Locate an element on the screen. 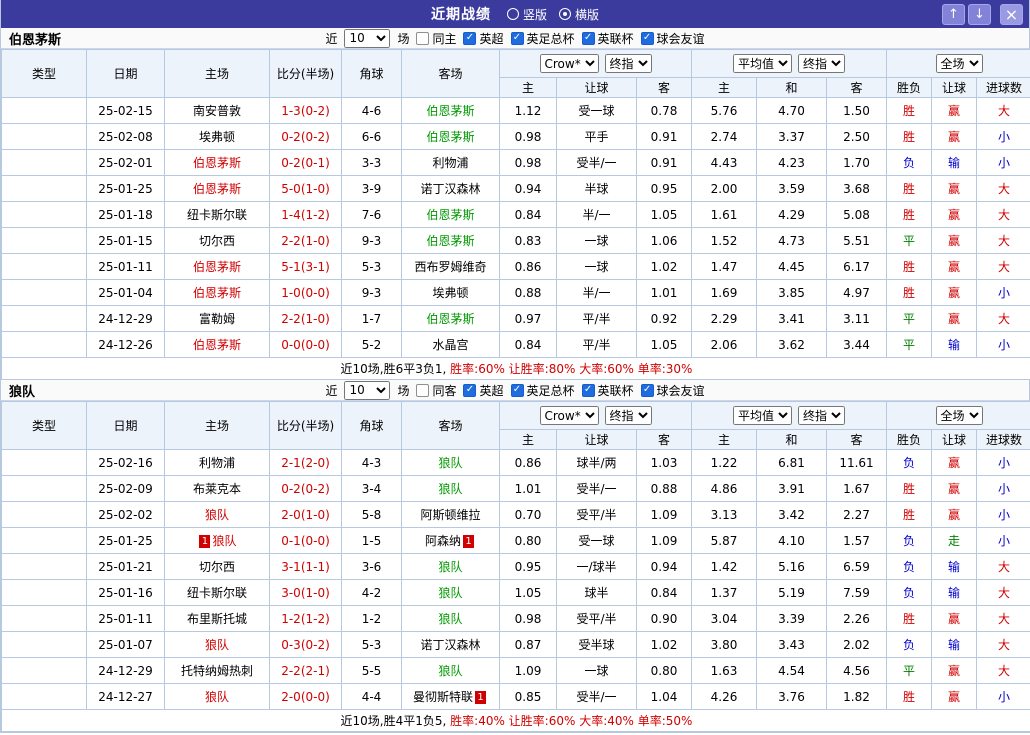 The height and width of the screenshot is (735, 1030). same-venue-filter: 同主 is located at coordinates (436, 38).